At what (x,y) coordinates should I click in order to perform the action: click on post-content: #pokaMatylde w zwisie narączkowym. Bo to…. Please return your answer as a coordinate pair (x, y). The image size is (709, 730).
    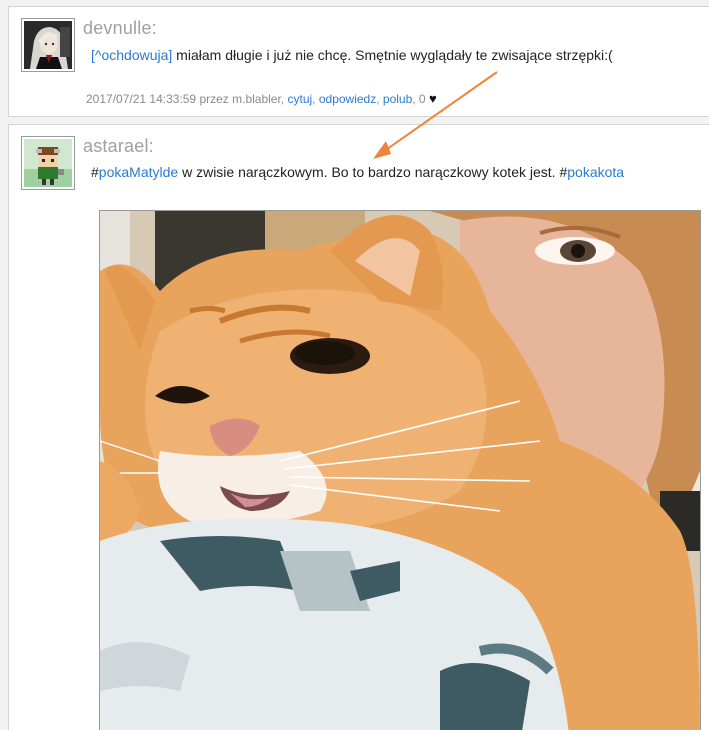
    Looking at the image, I should click on (357, 172).